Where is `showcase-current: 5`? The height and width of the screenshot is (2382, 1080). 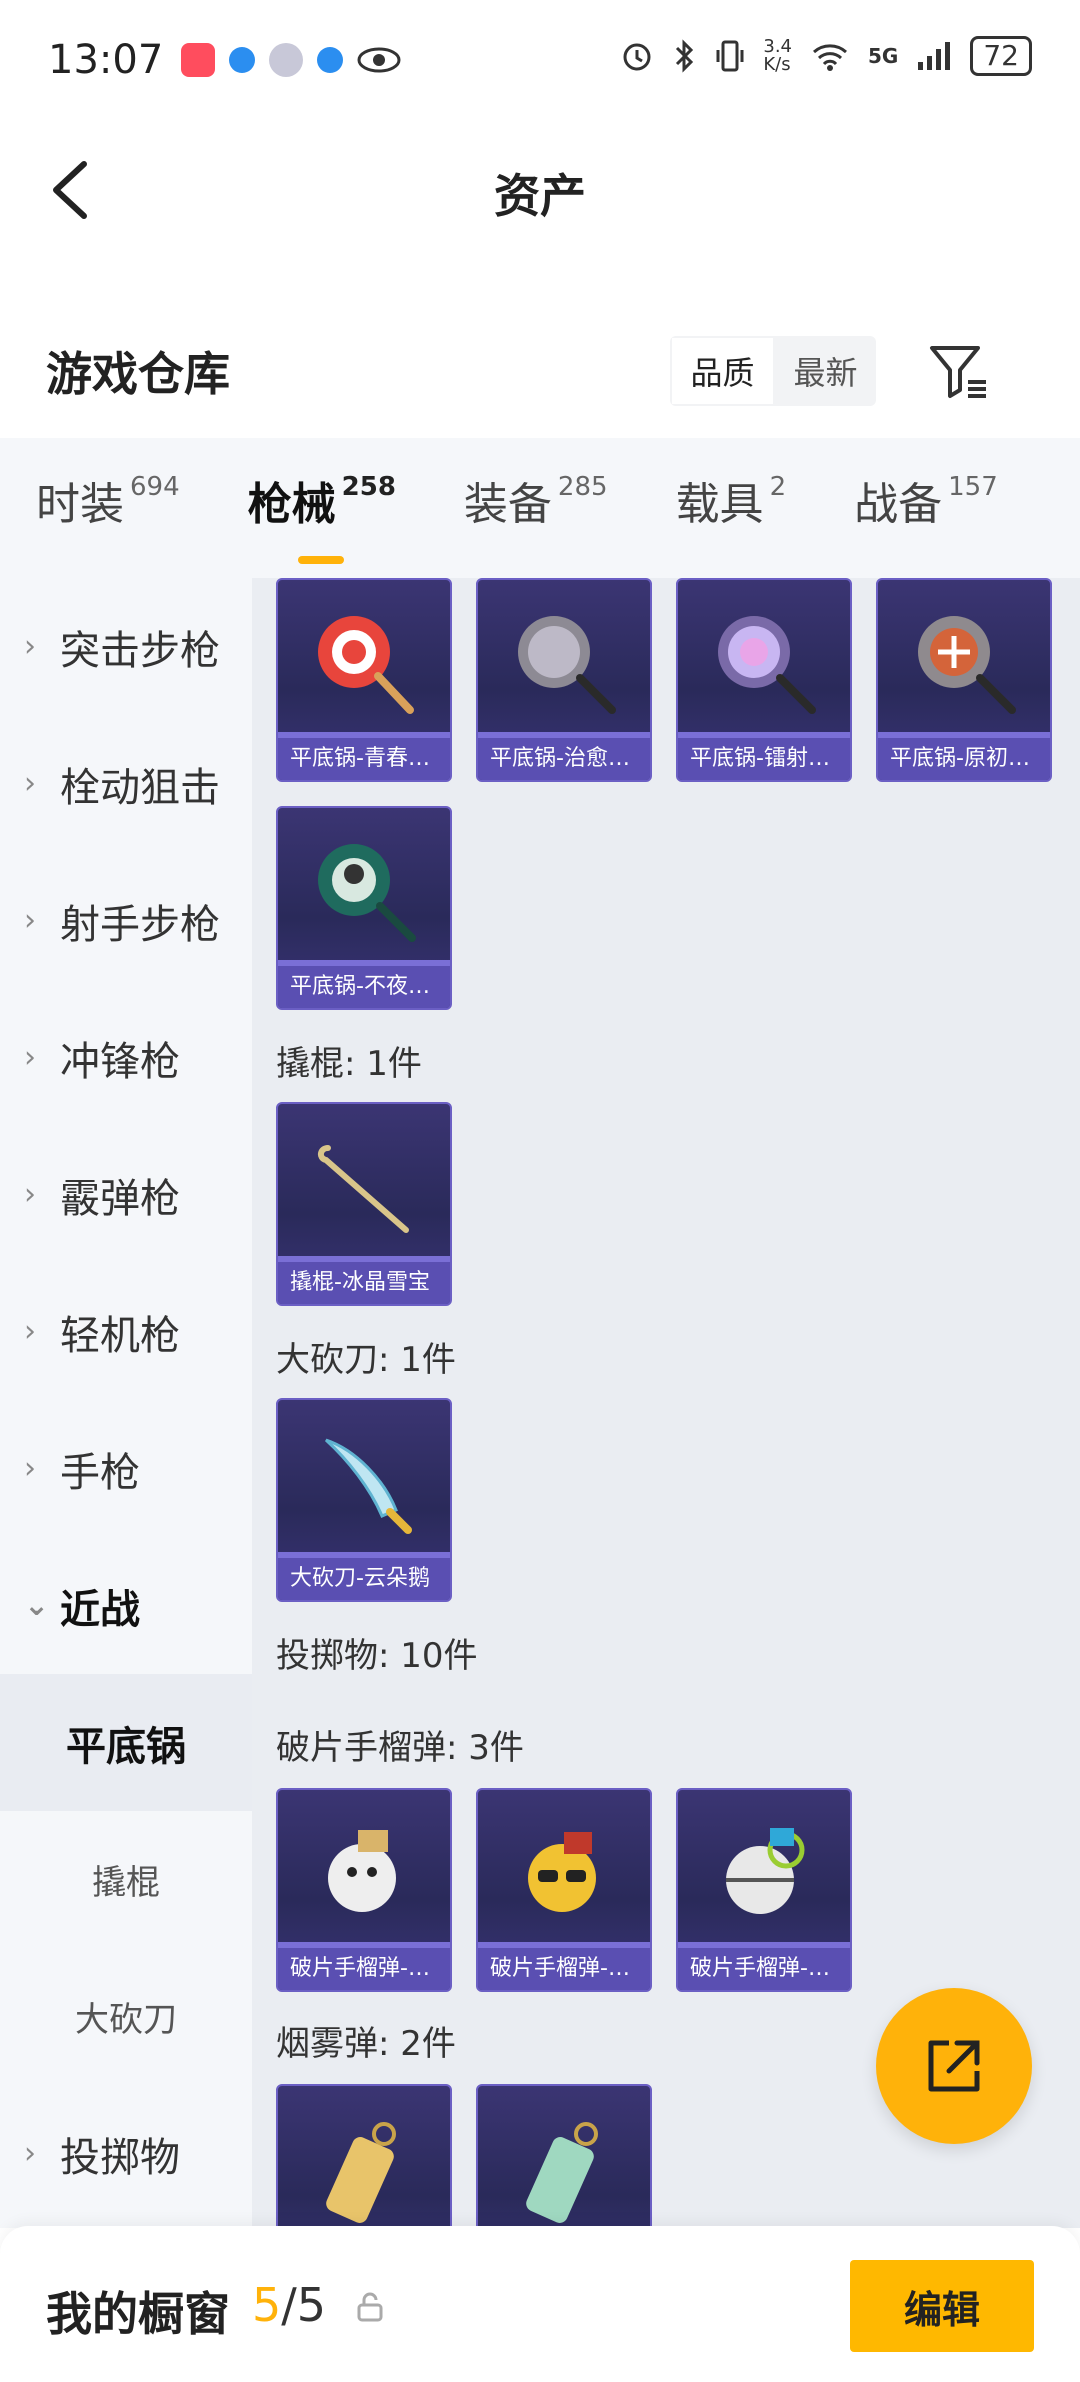 showcase-current: 5 is located at coordinates (267, 2305).